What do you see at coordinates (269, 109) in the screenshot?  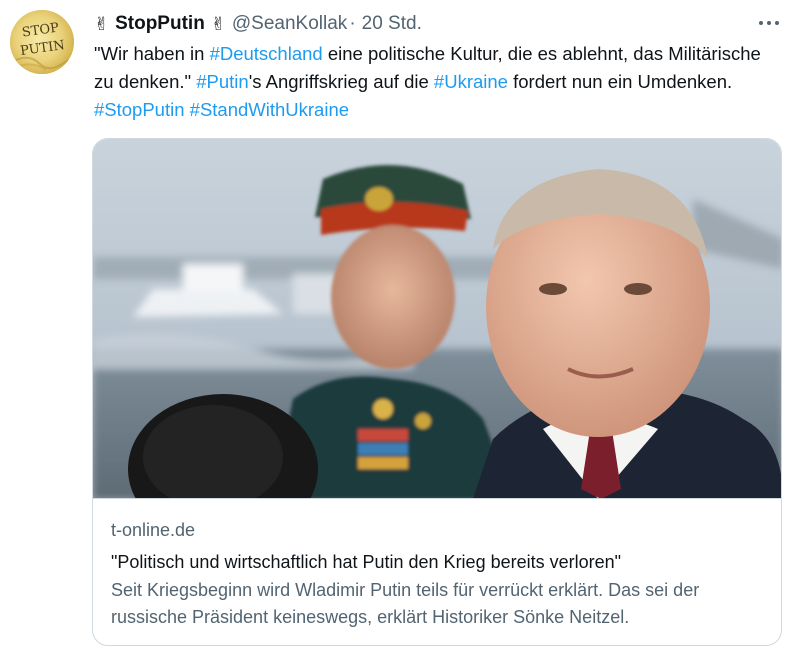 I see `hashtag-standwithukraine: #StandWithUkraine` at bounding box center [269, 109].